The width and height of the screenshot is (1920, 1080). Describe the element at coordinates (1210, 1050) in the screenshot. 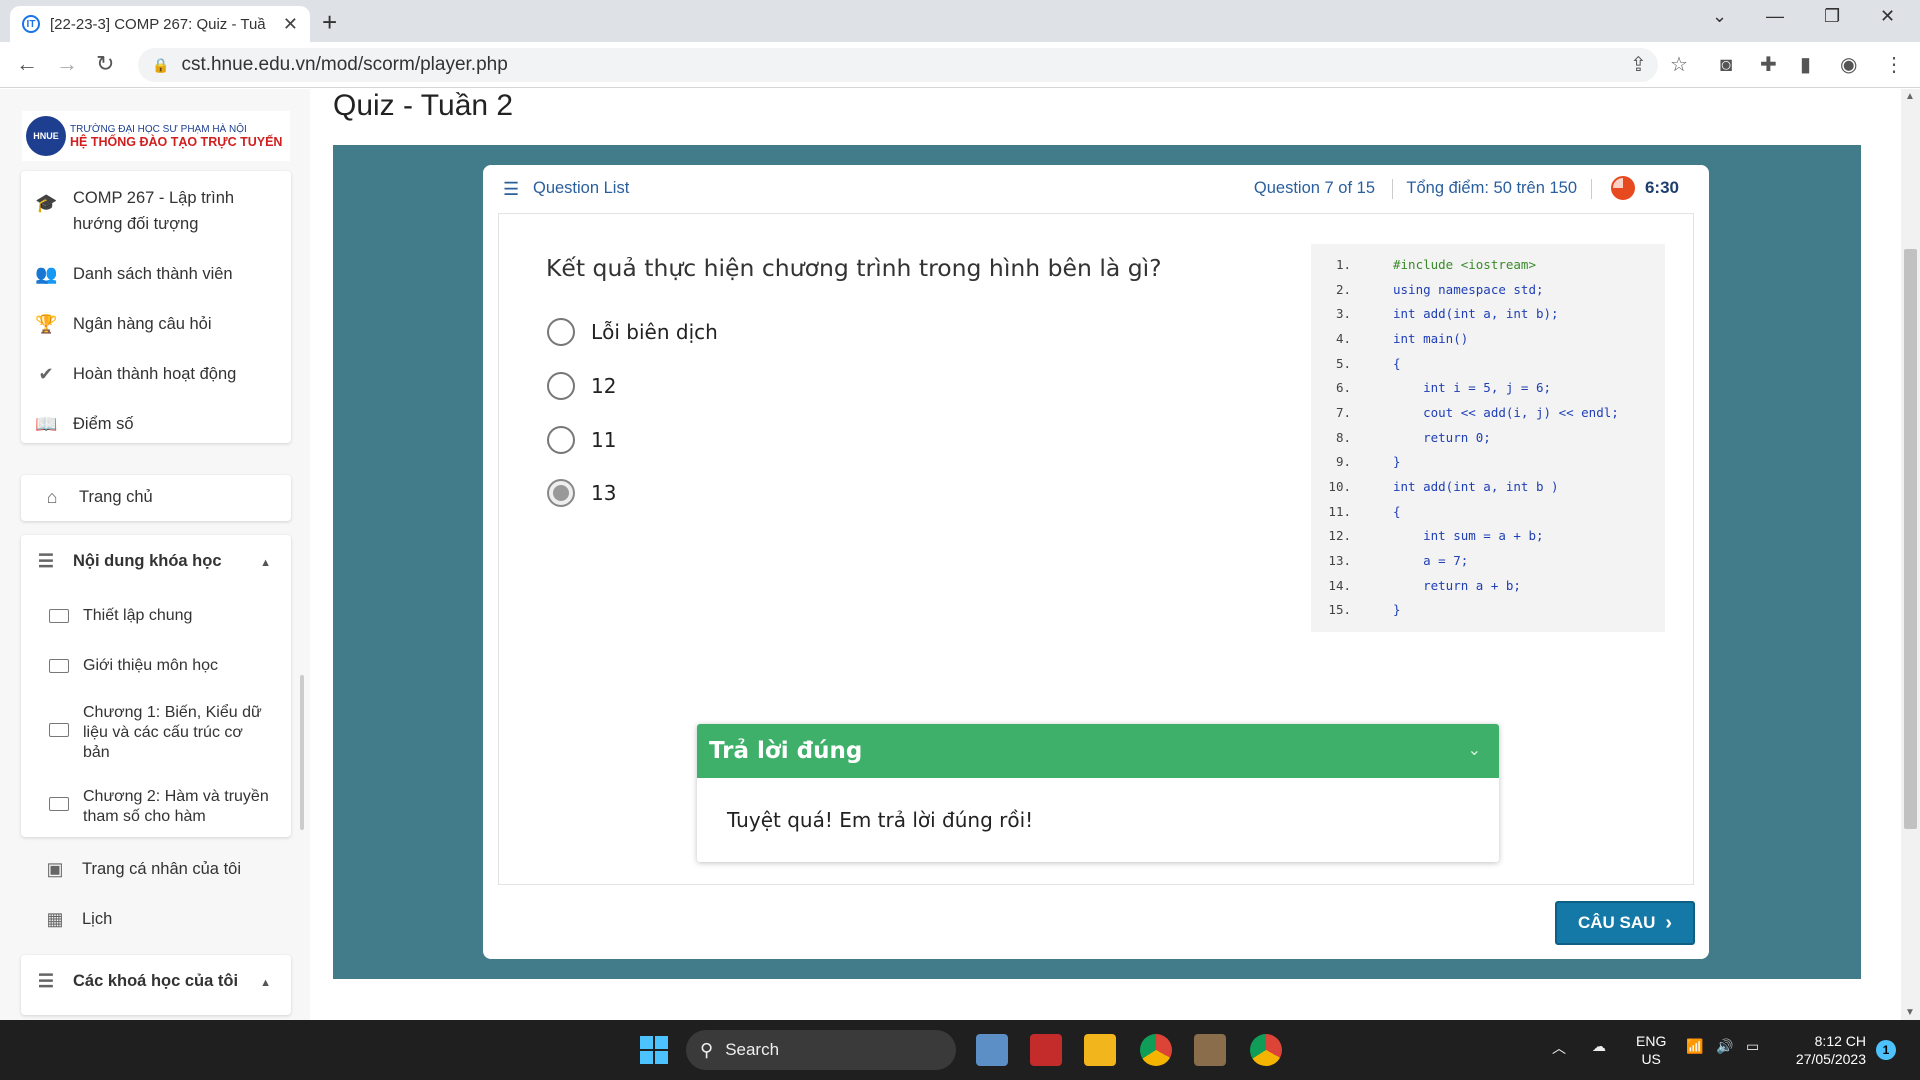

I see `game-app-icon` at that location.